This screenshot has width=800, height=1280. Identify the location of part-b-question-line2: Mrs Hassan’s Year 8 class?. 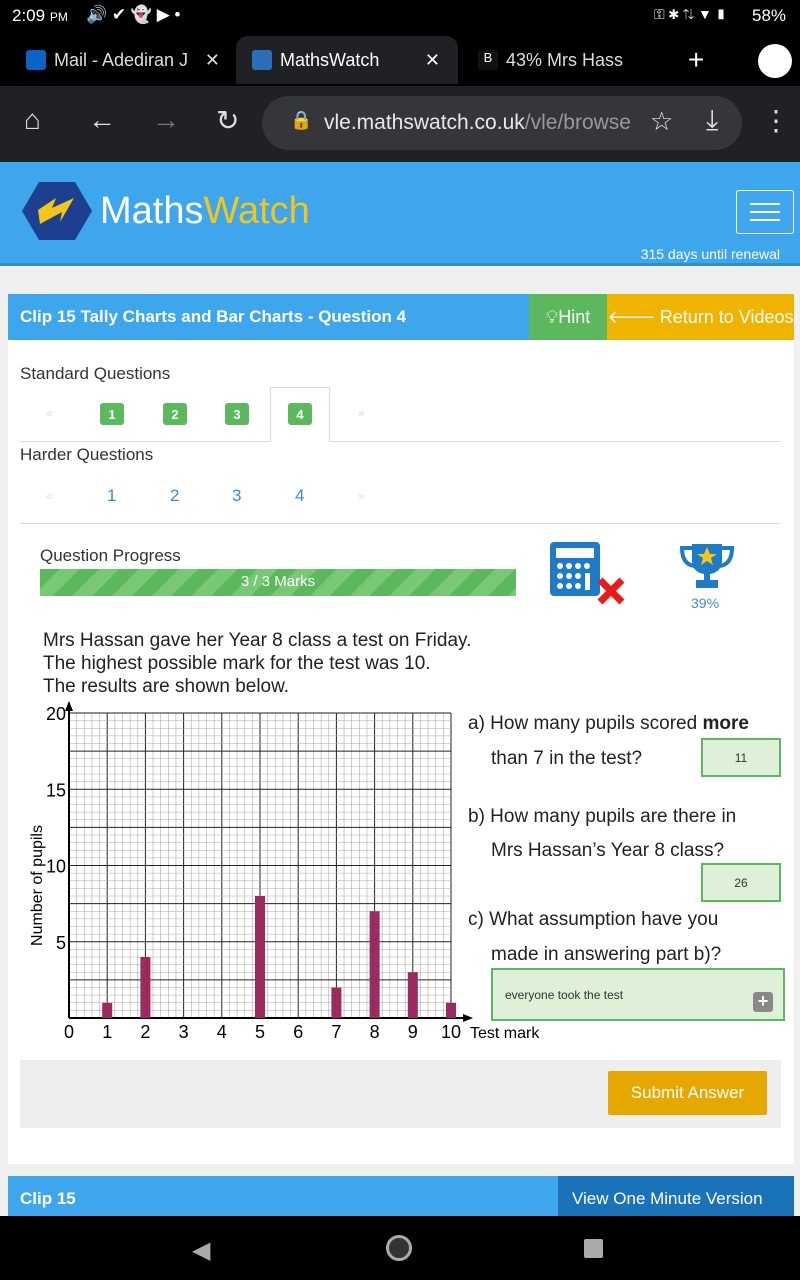
(608, 850).